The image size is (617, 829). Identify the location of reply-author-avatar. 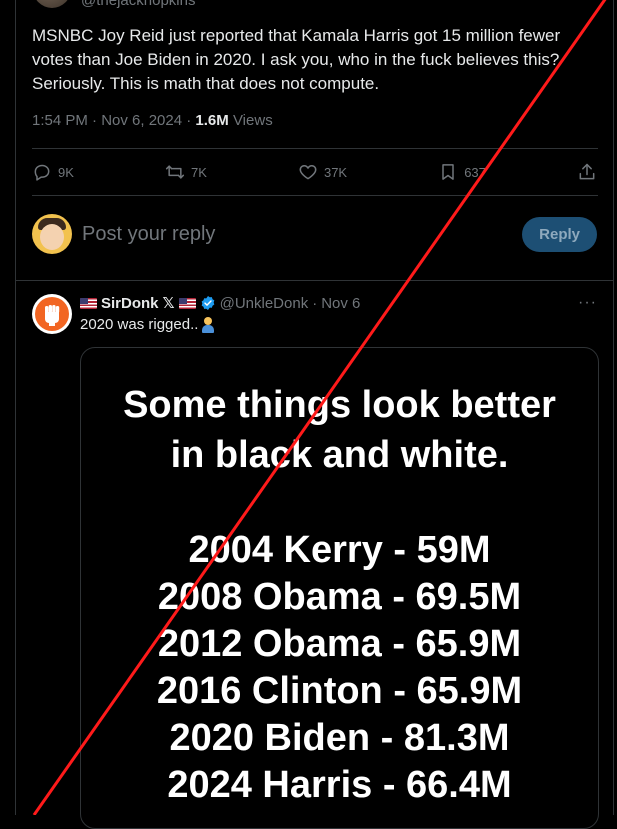
(52, 314).